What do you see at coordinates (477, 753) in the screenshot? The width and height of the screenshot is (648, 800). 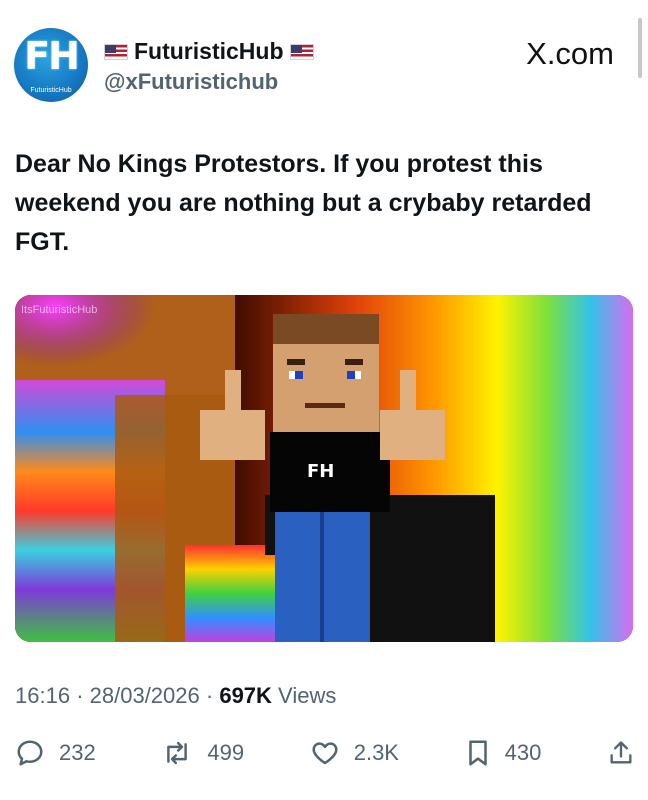 I see `bookmark-icon` at bounding box center [477, 753].